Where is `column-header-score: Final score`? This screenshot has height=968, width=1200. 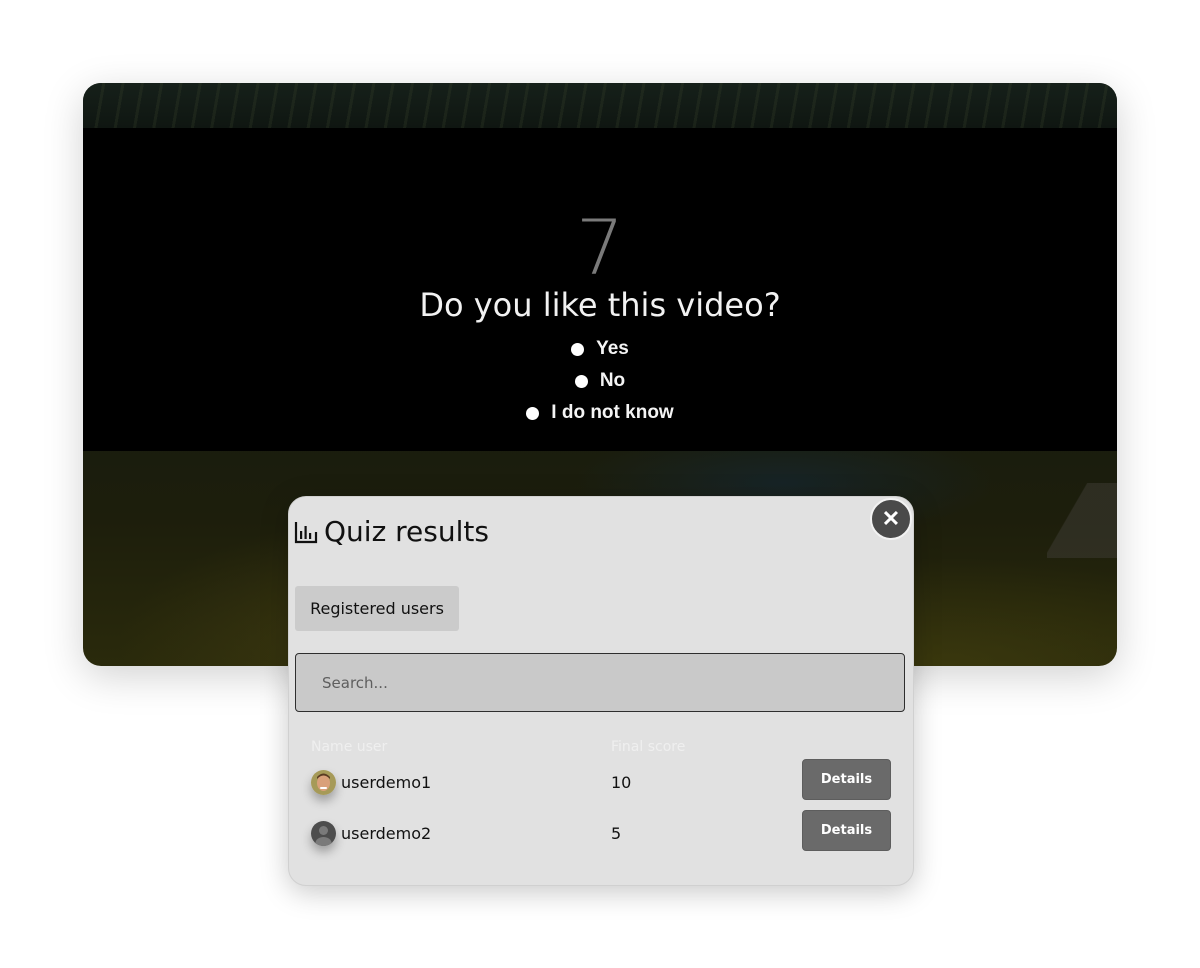 column-header-score: Final score is located at coordinates (648, 747).